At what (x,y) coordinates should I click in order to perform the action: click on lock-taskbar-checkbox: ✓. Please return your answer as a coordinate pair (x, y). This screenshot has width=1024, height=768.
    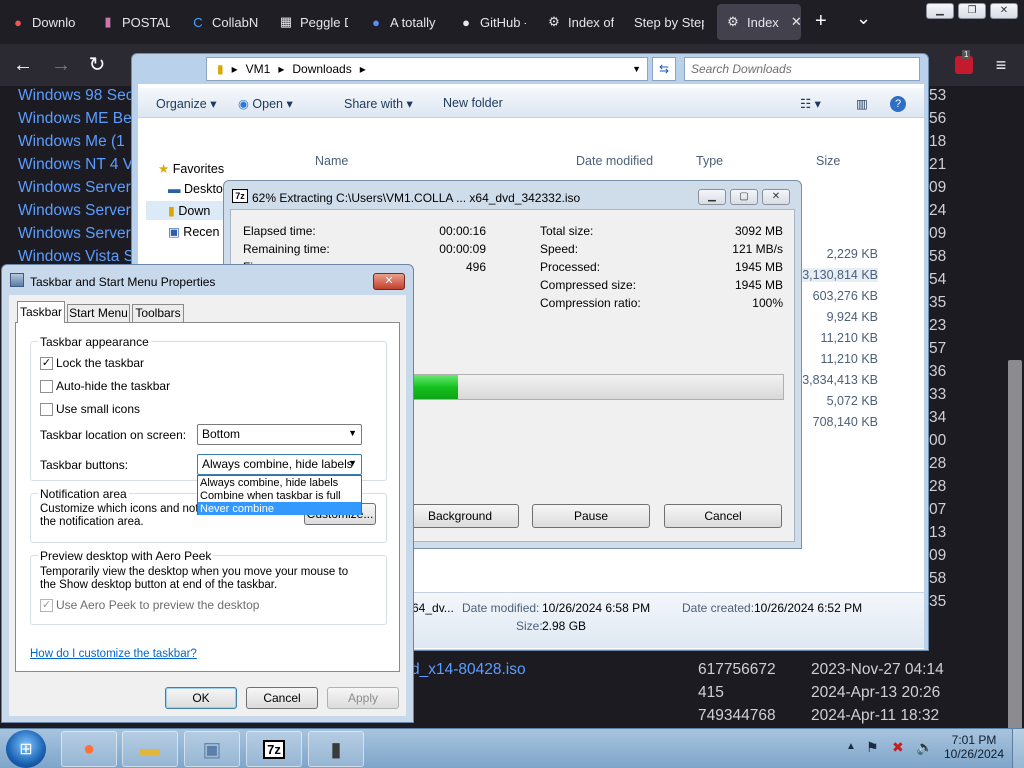
    Looking at the image, I should click on (46, 363).